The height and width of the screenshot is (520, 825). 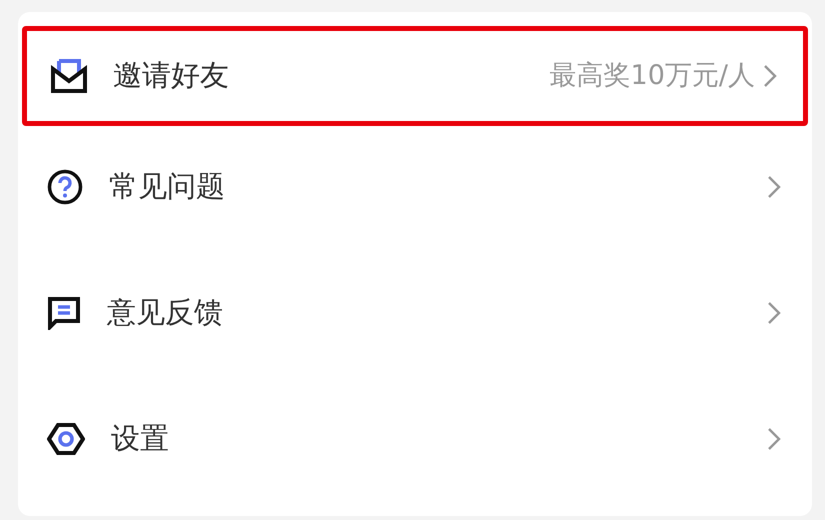 What do you see at coordinates (165, 313) in the screenshot?
I see `menu-label: 意见反馈` at bounding box center [165, 313].